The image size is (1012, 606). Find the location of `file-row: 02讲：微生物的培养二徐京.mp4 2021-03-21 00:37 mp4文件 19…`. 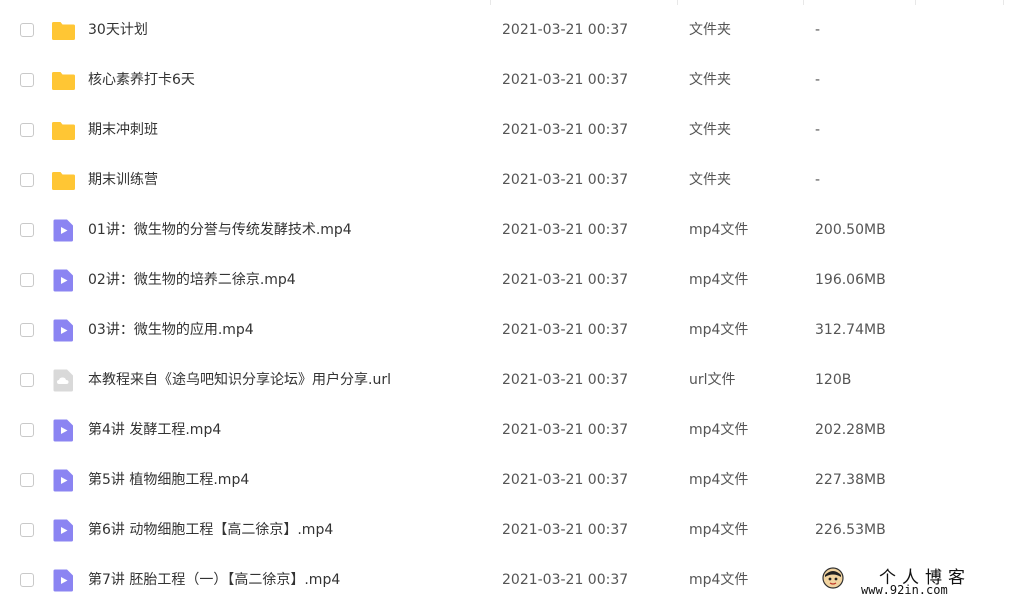

file-row: 02讲：微生物的培养二徐京.mp4 2021-03-21 00:37 mp4文件 19… is located at coordinates (506, 281).